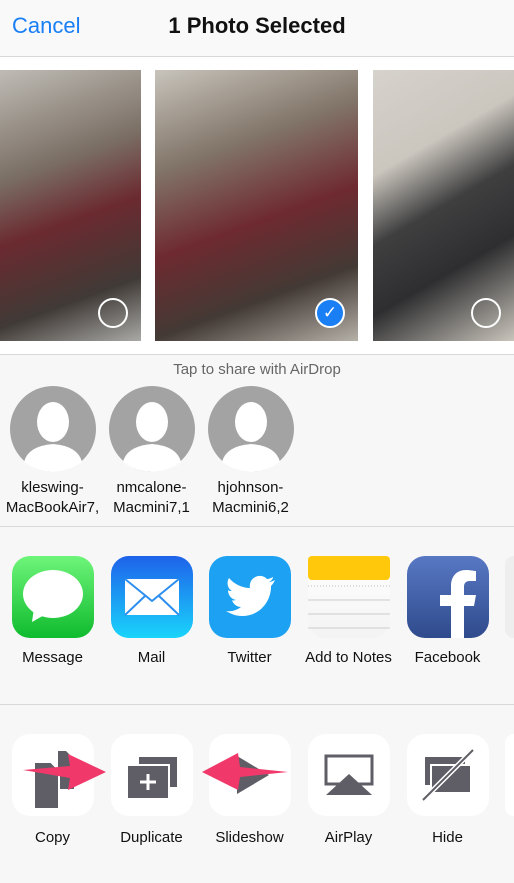 The height and width of the screenshot is (883, 514). Describe the element at coordinates (249, 775) in the screenshot. I see `slideshow-icon` at that location.